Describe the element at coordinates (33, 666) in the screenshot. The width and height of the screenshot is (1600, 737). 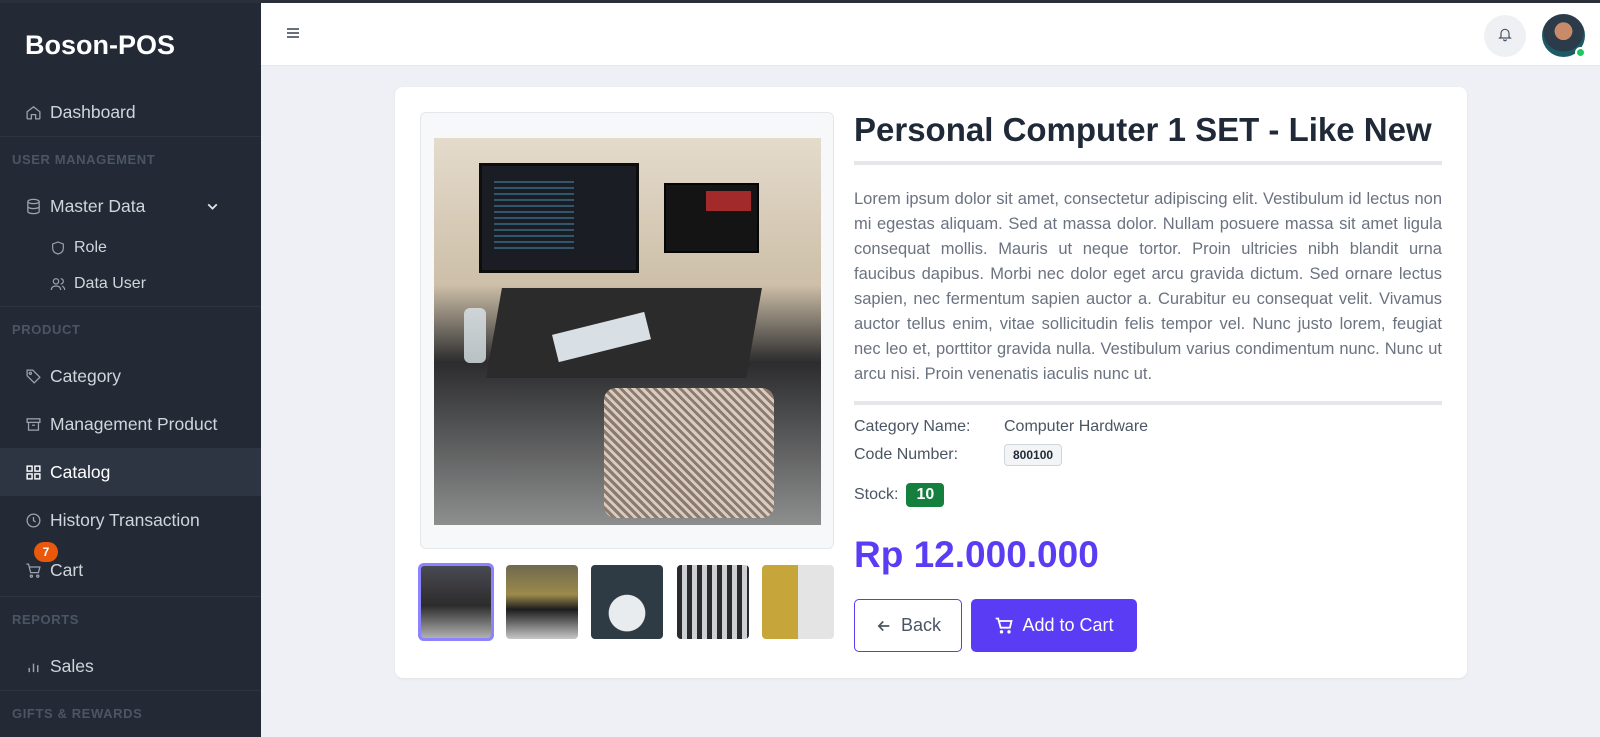
I see `bar-chart-icon` at that location.